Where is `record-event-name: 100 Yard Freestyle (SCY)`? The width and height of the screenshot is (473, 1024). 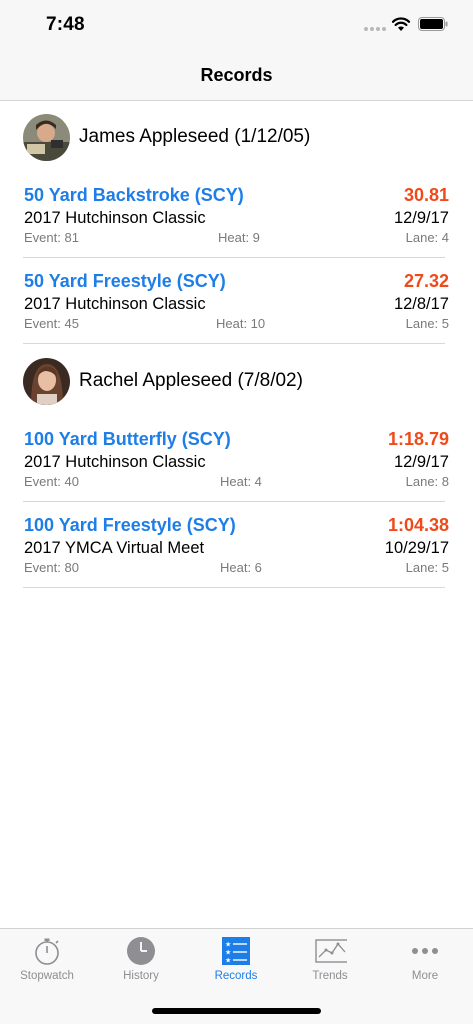
record-event-name: 100 Yard Freestyle (SCY) is located at coordinates (130, 525).